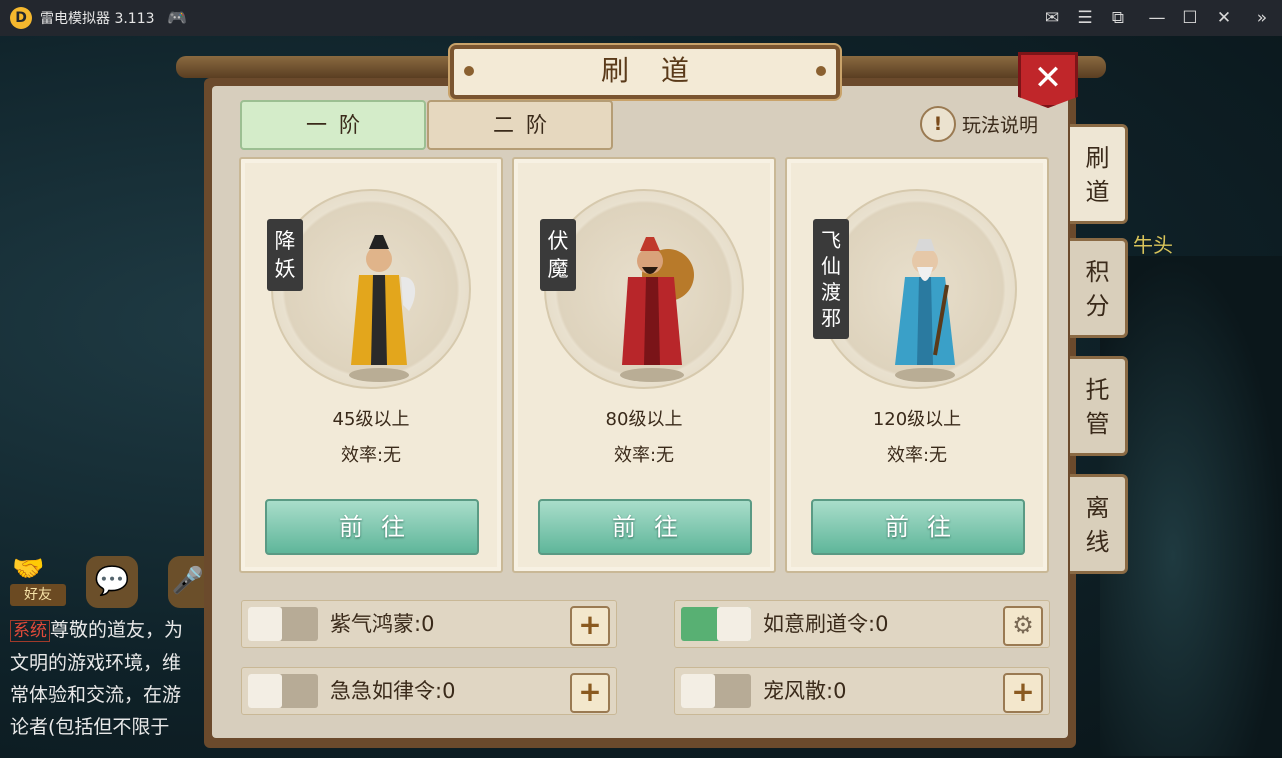 The height and width of the screenshot is (758, 1282). I want to click on card-feixian-duxie: 飞仙渡邪 120级以上 效率:无 前往, so click(917, 365).